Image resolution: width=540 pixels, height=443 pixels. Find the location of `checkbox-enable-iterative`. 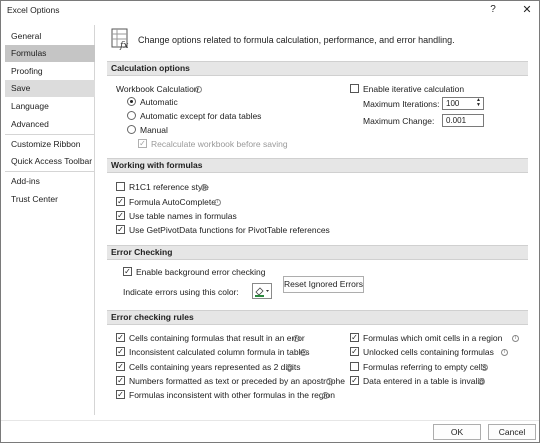

checkbox-enable-iterative is located at coordinates (354, 88).